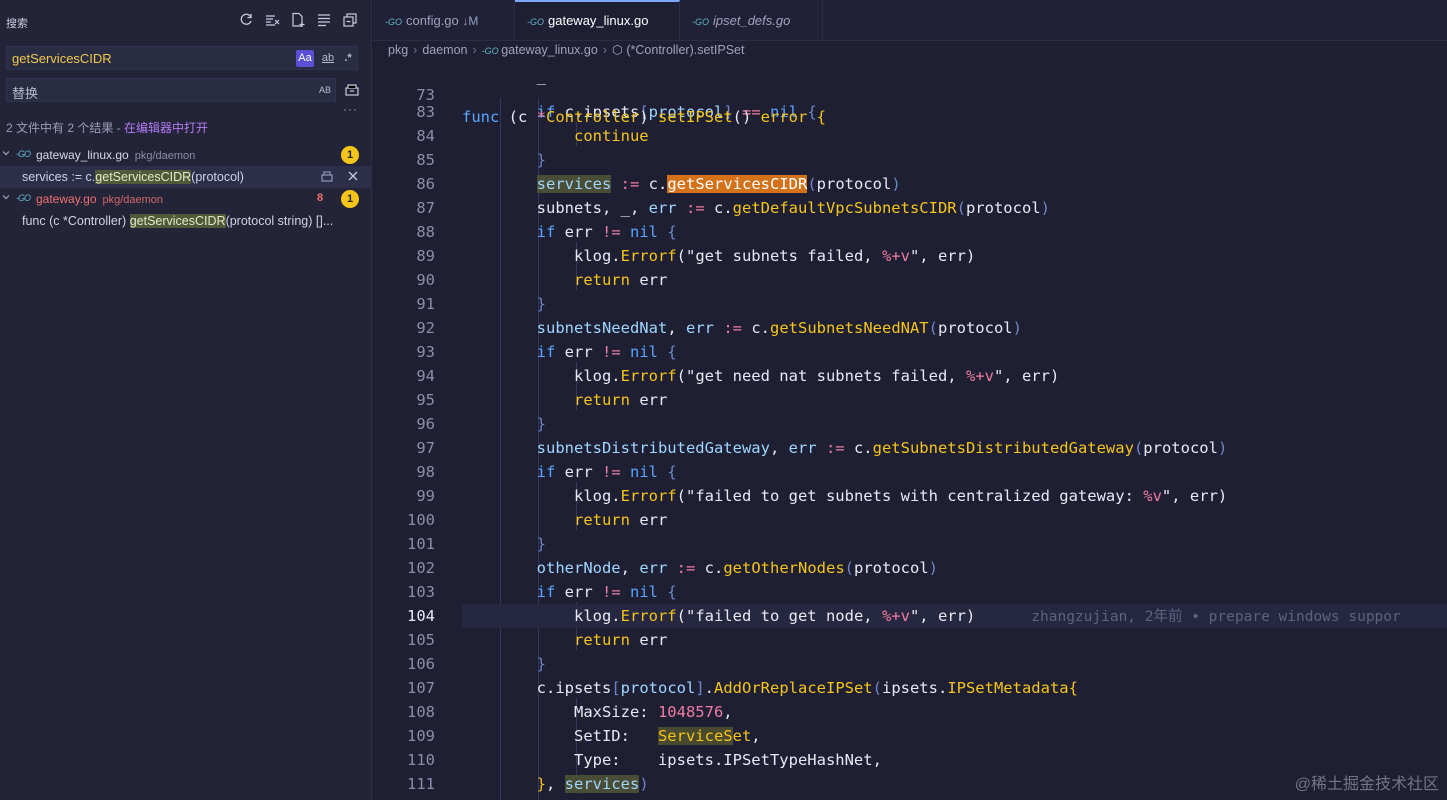 Image resolution: width=1447 pixels, height=800 pixels. What do you see at coordinates (171, 90) in the screenshot?
I see `replace-input: 替换 AB` at bounding box center [171, 90].